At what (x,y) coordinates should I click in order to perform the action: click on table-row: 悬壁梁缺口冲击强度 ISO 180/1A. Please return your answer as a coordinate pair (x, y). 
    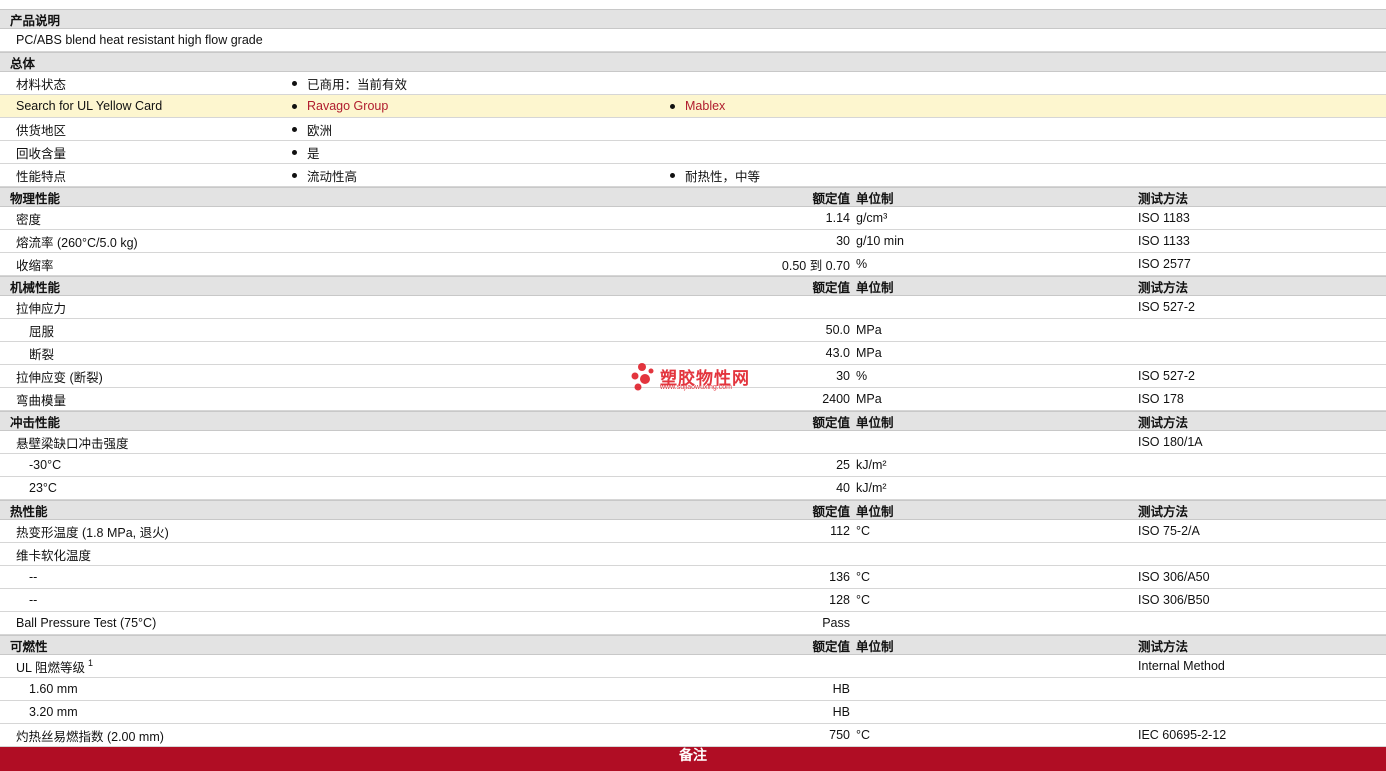
    Looking at the image, I should click on (693, 442).